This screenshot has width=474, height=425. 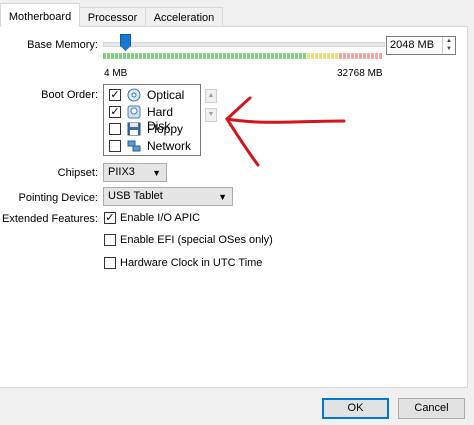 What do you see at coordinates (134, 112) in the screenshot?
I see `hard-disk-icon` at bounding box center [134, 112].